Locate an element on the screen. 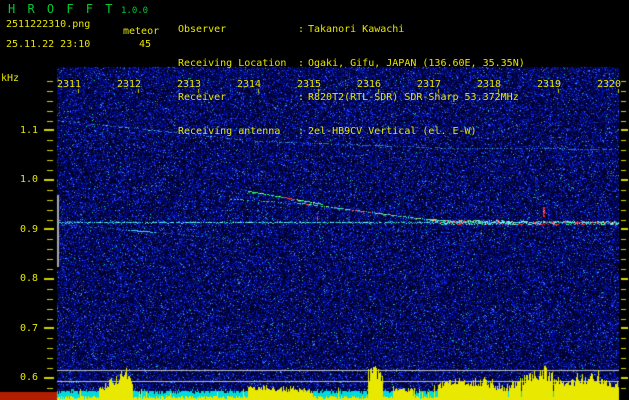 The height and width of the screenshot is (400, 629). info-row-observer: Observer: Takanori Kawachi is located at coordinates (351, 30).